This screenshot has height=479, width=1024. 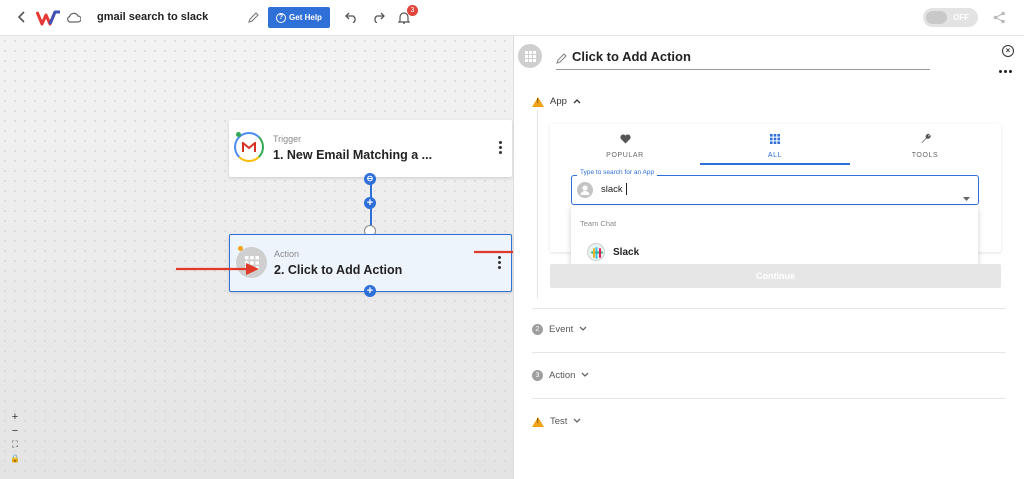 What do you see at coordinates (612, 189) in the screenshot?
I see `app-search-input: slack` at bounding box center [612, 189].